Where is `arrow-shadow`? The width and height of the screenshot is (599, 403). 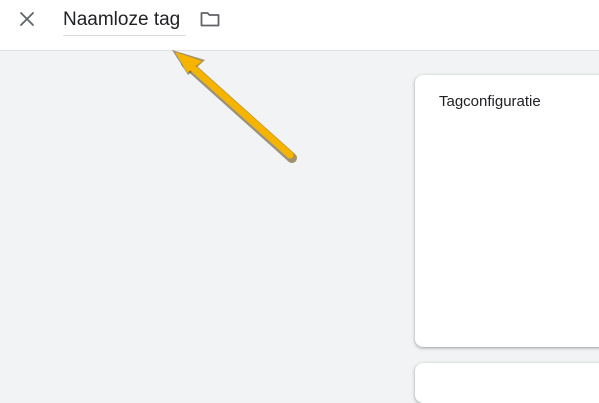
arrow-shadow is located at coordinates (234, 106).